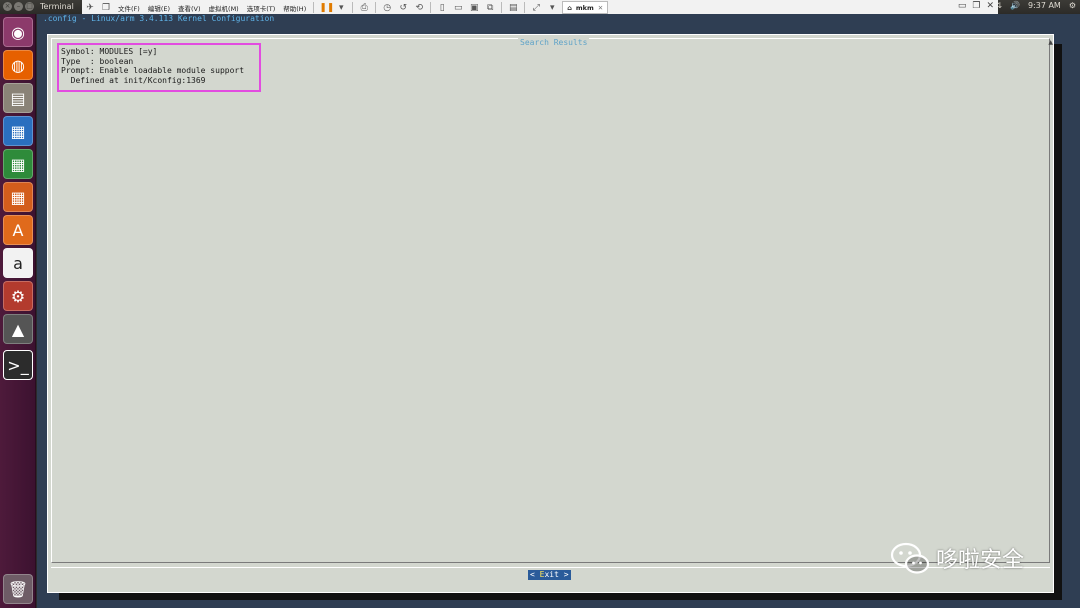 Image resolution: width=1080 pixels, height=608 pixels. I want to click on software-center-icon: A, so click(18, 230).